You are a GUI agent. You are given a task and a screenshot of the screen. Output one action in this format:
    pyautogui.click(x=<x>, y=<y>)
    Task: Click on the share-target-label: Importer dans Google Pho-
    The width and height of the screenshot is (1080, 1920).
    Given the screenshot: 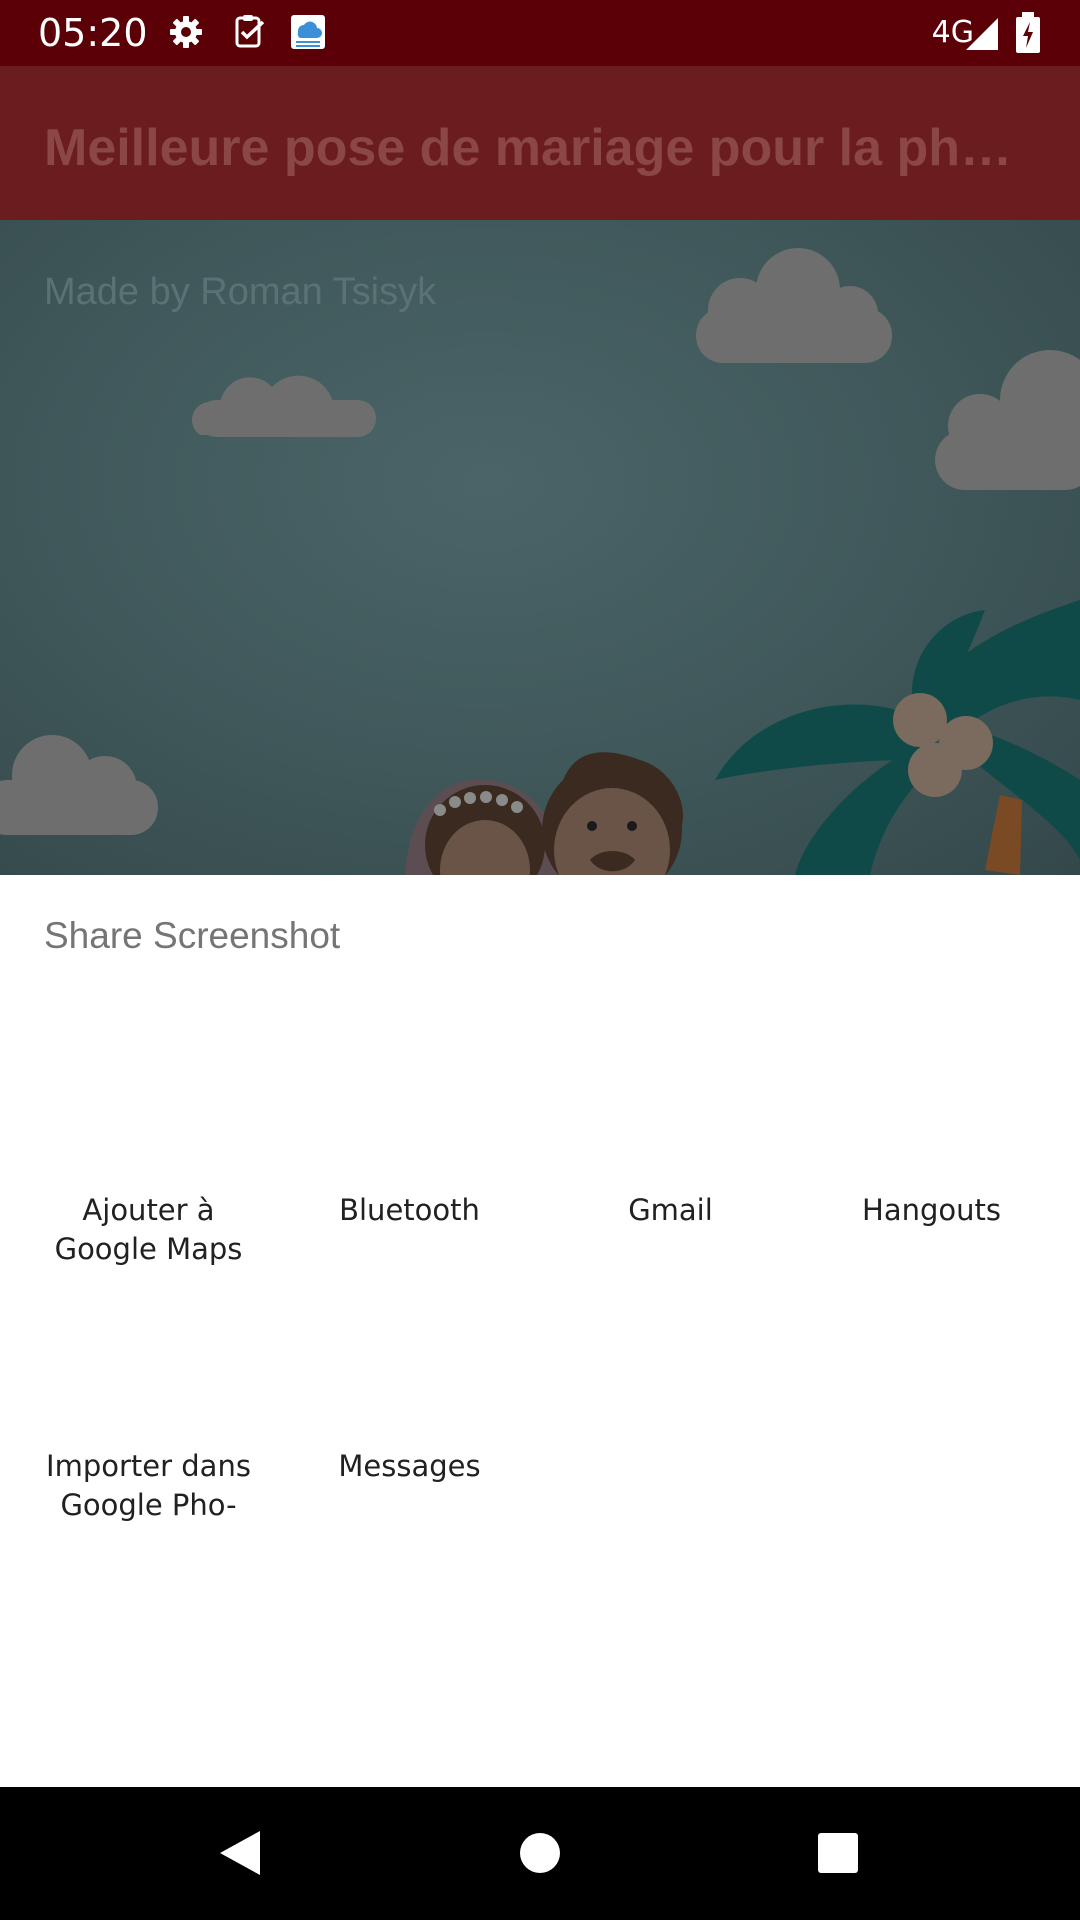 What is the action you would take?
    pyautogui.click(x=148, y=1486)
    